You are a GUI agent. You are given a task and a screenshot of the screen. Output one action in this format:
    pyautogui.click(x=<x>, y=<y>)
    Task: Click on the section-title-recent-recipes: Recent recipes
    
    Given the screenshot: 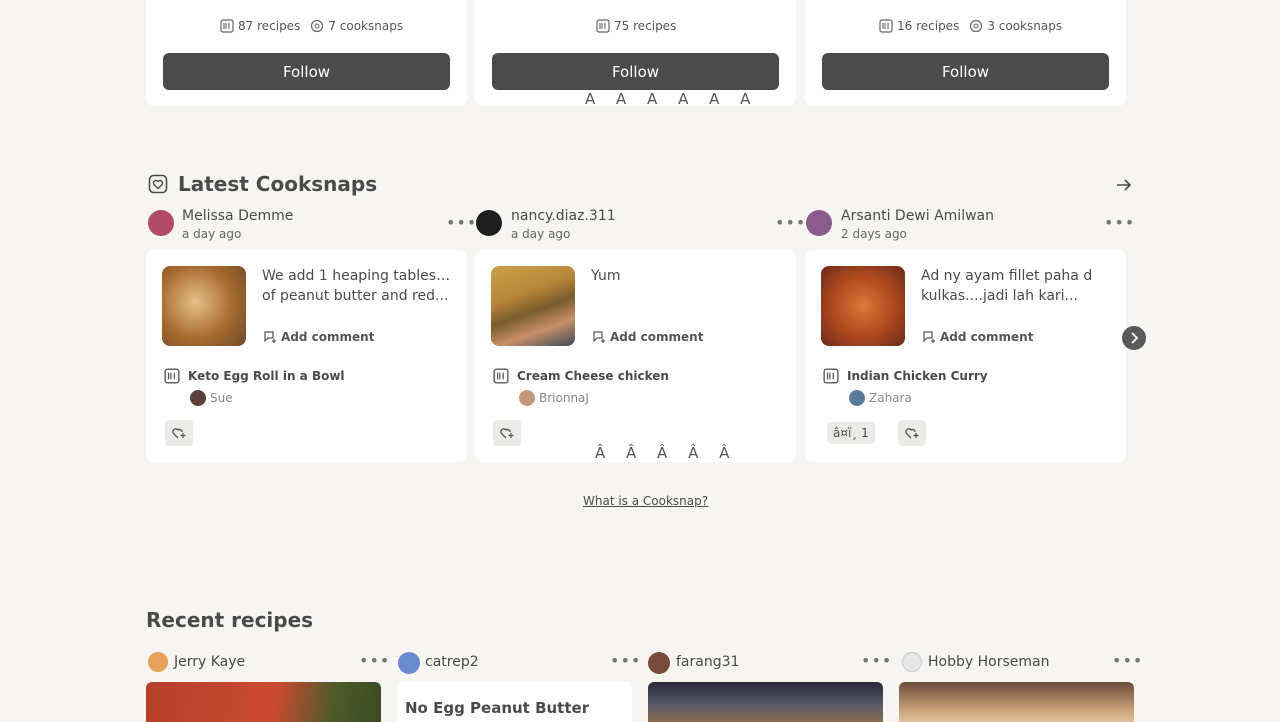 What is the action you would take?
    pyautogui.click(x=229, y=620)
    